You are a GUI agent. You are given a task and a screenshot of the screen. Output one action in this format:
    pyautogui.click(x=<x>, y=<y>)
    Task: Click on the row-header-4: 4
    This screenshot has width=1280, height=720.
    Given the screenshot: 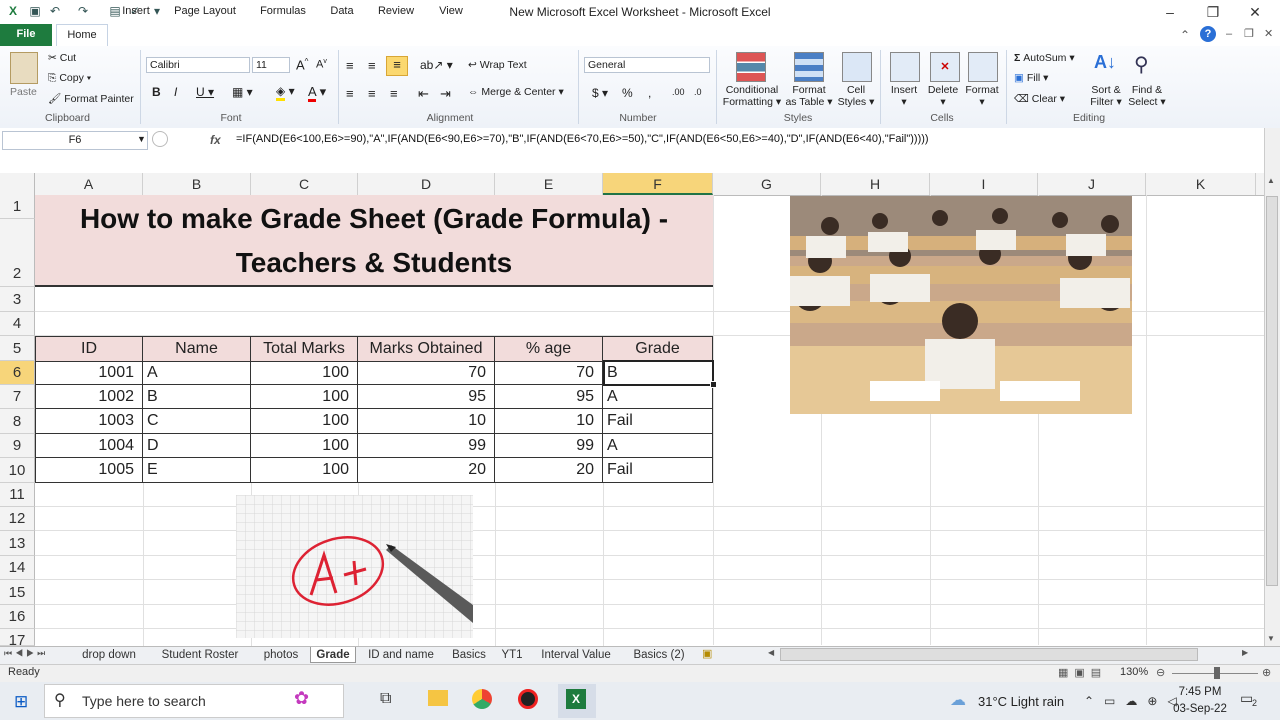 What is the action you would take?
    pyautogui.click(x=17, y=324)
    